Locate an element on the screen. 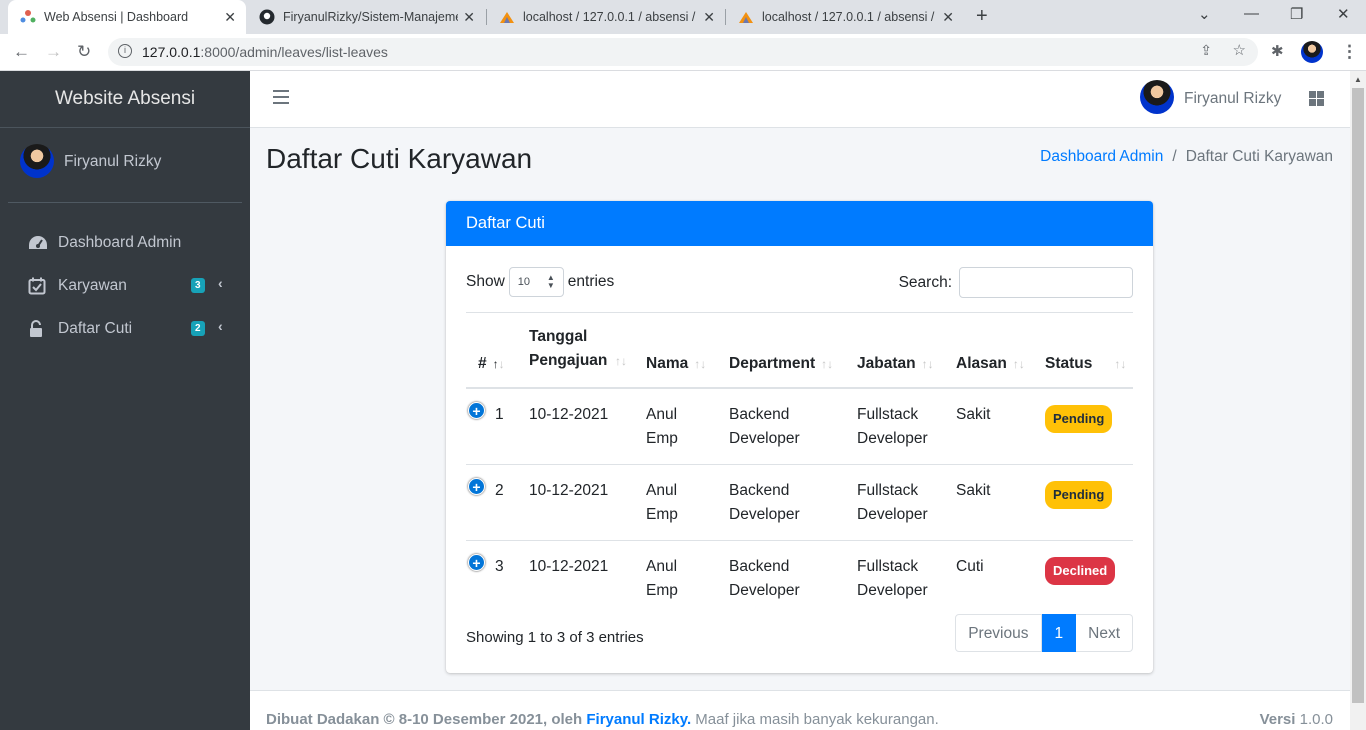  sidebar-item-label: Dashboard Admin is located at coordinates (120, 242).